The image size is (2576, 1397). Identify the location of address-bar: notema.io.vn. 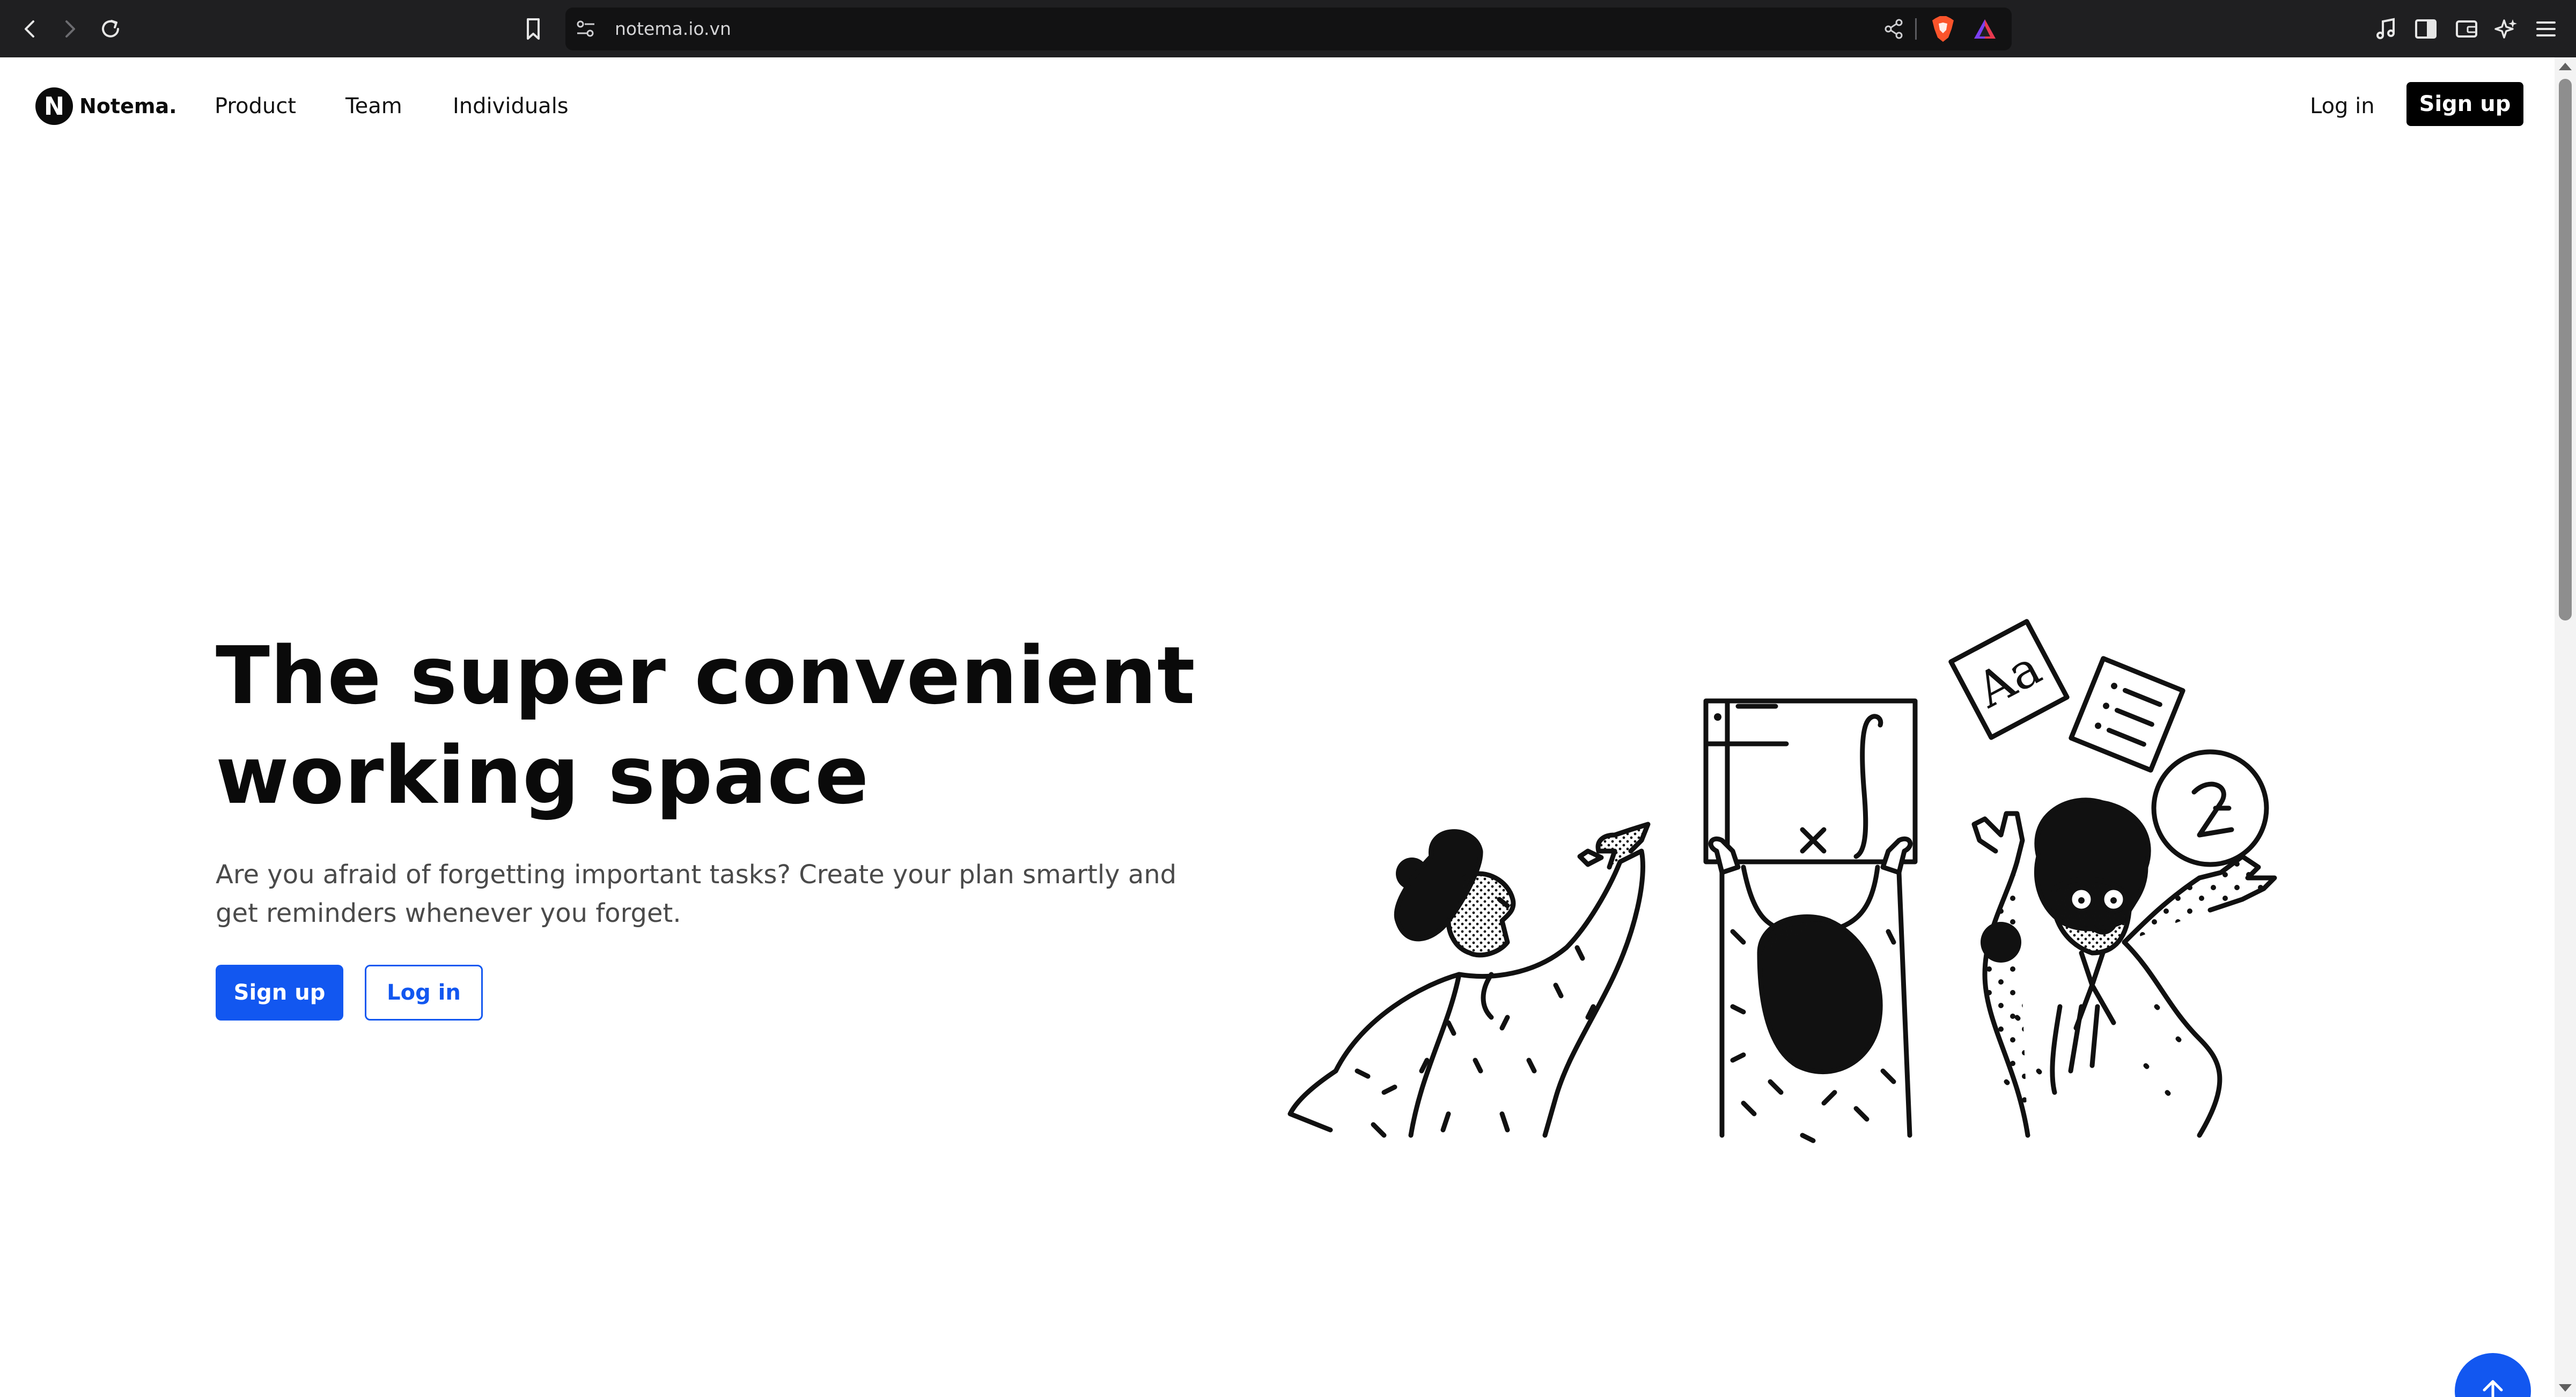
(1288, 29).